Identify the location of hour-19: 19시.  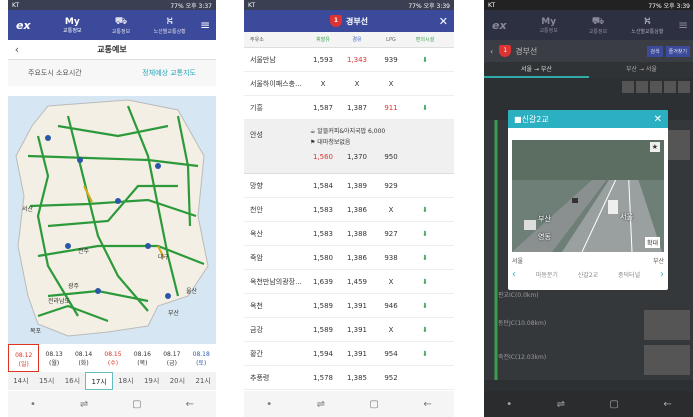
(152, 381).